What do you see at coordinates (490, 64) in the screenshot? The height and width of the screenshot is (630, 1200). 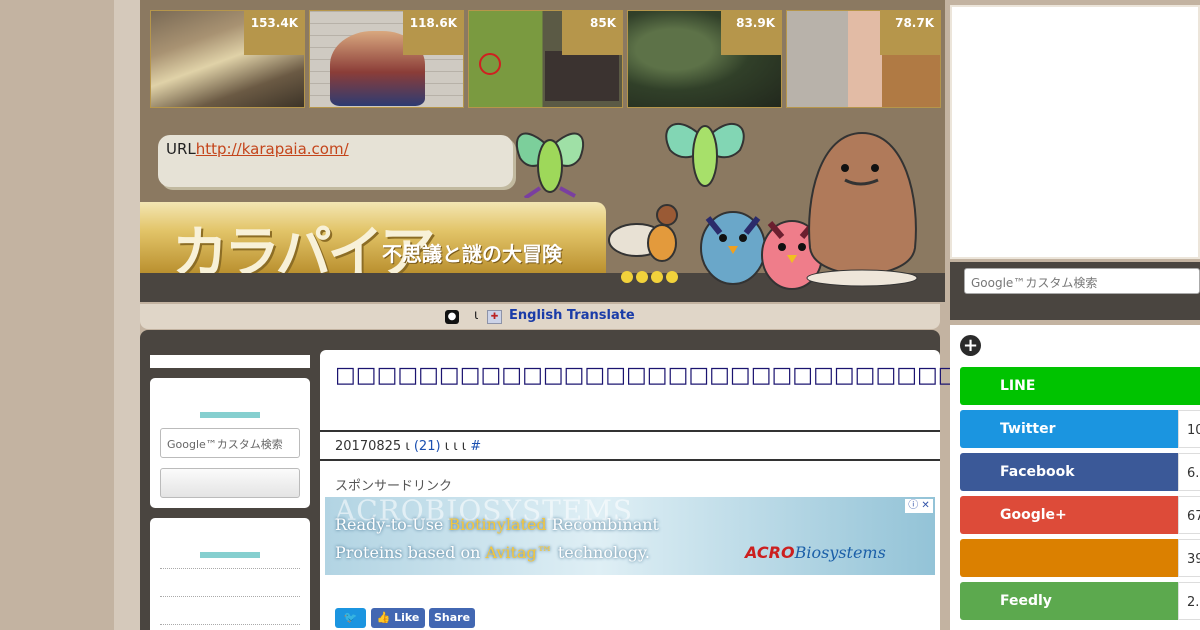 I see `thumb-marker-circle` at bounding box center [490, 64].